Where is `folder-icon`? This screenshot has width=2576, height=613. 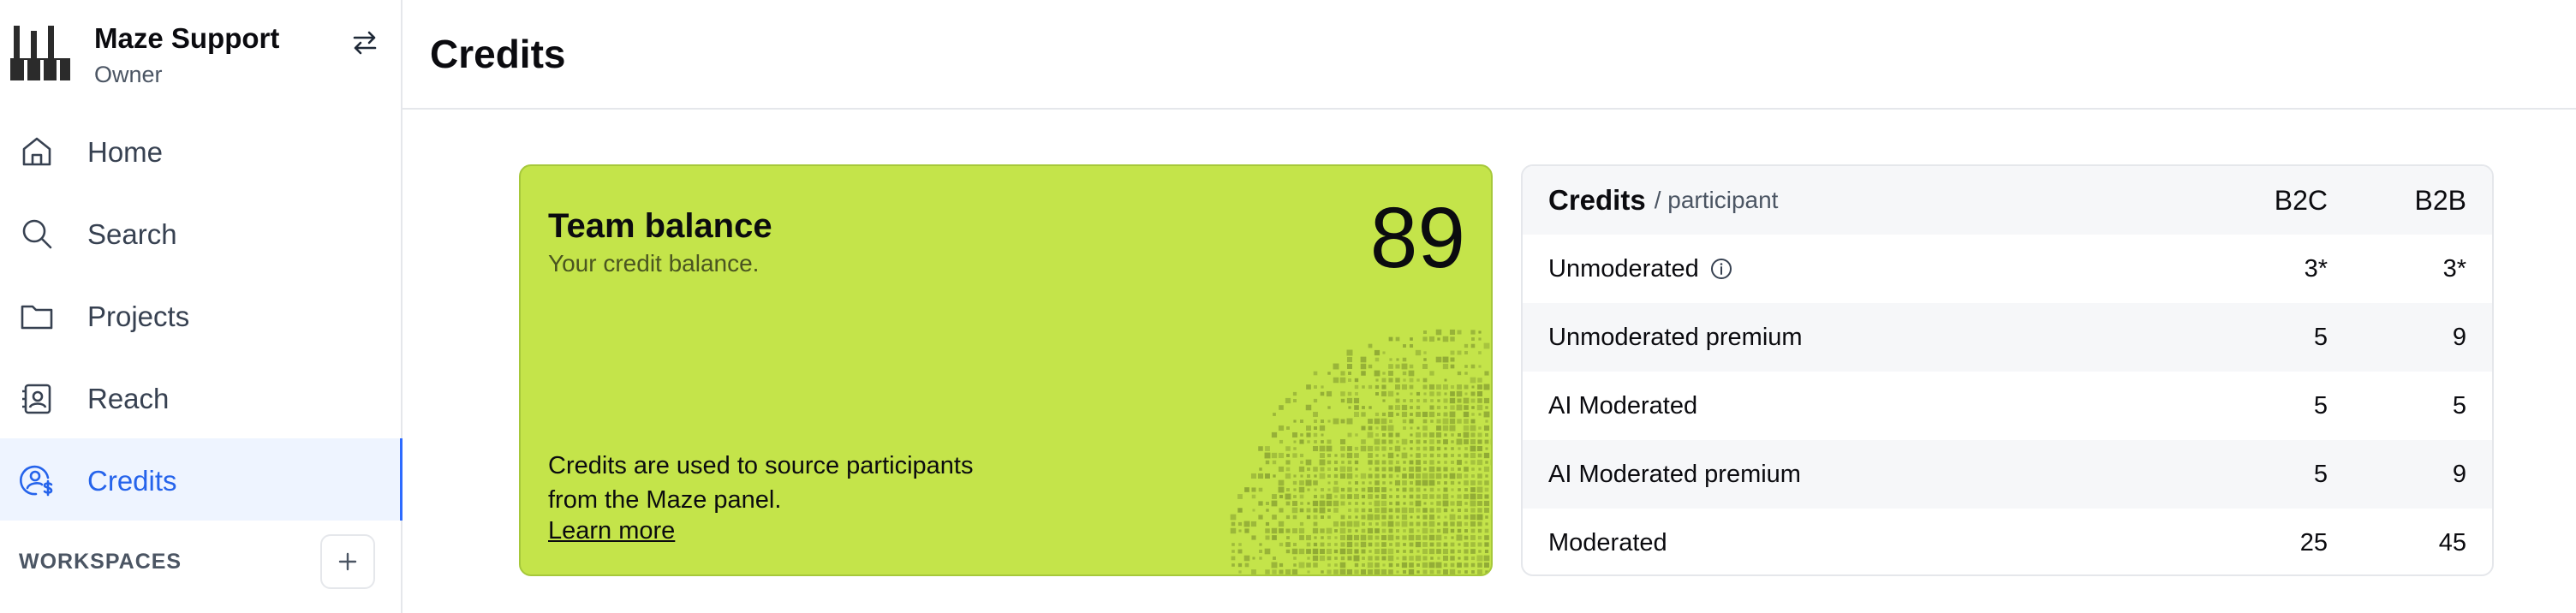 folder-icon is located at coordinates (37, 318).